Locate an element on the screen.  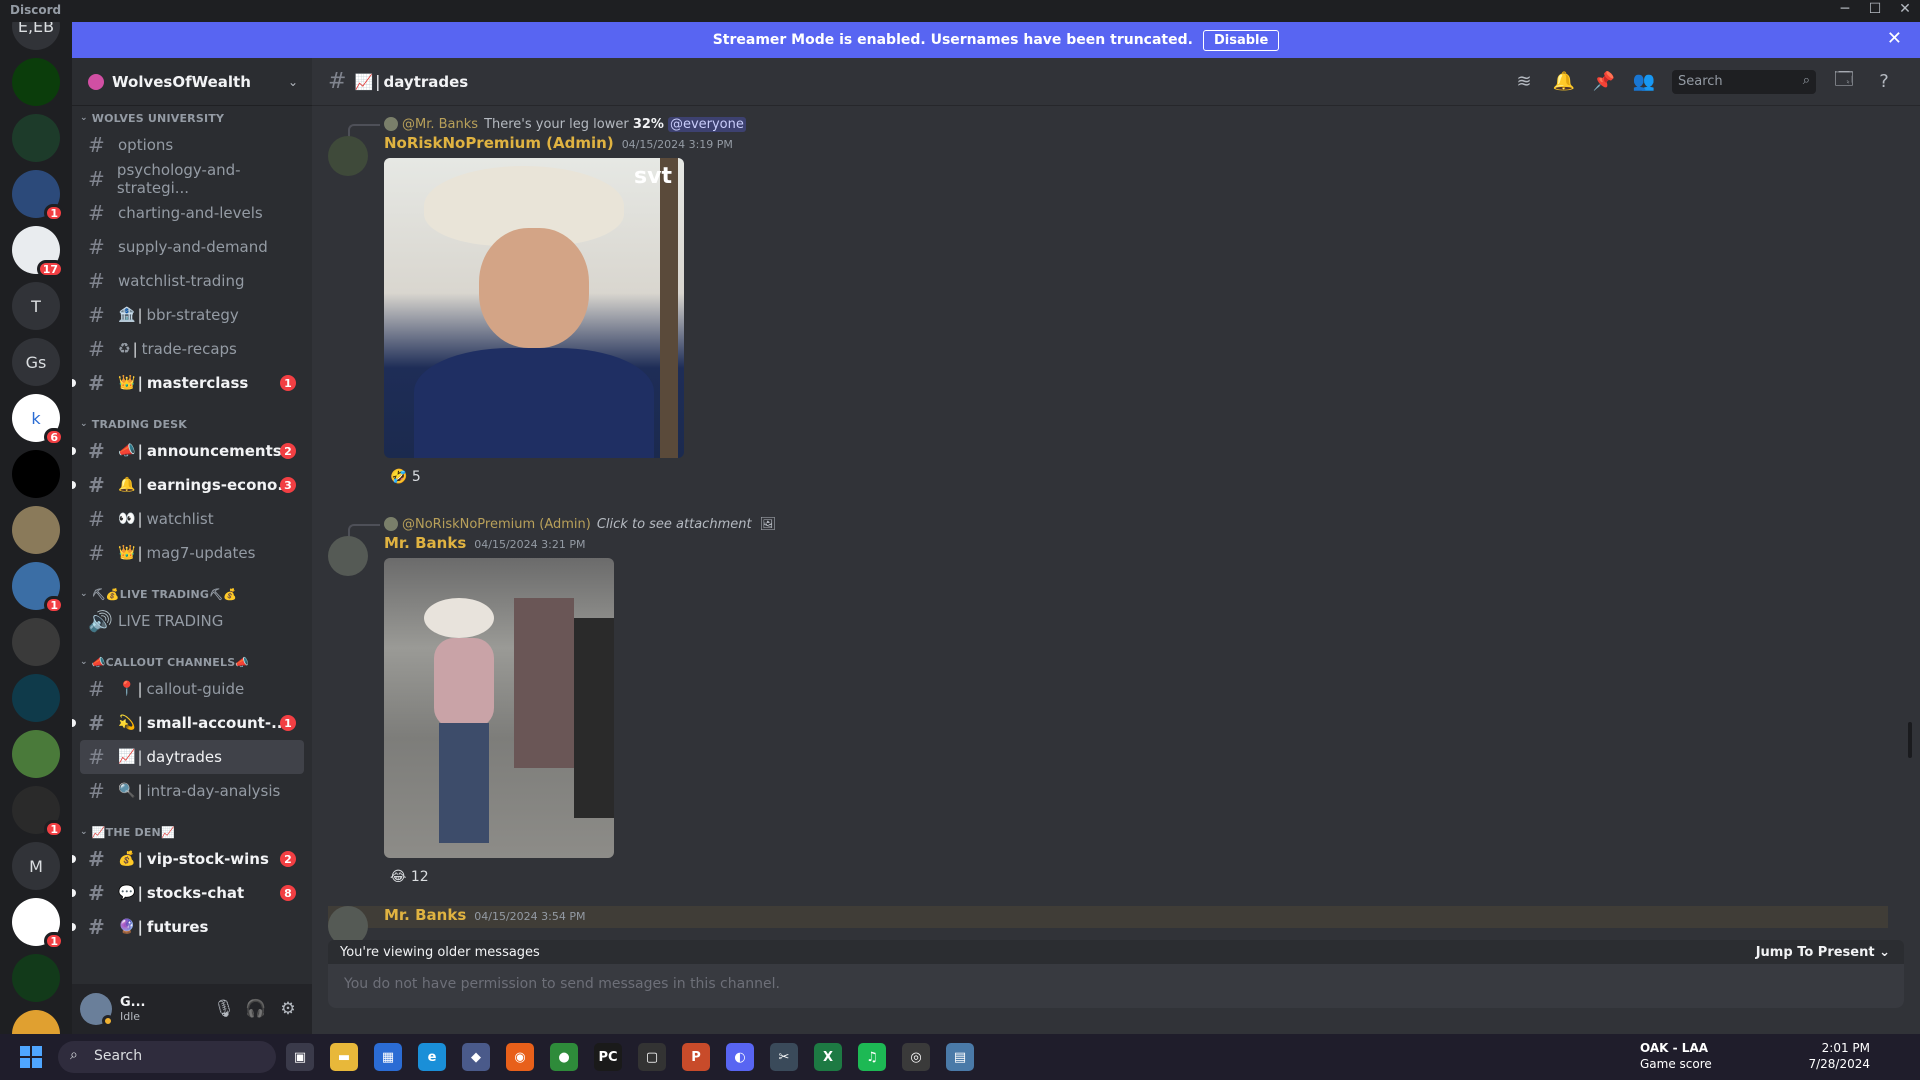
app-icon: ◆ is located at coordinates (476, 1057).